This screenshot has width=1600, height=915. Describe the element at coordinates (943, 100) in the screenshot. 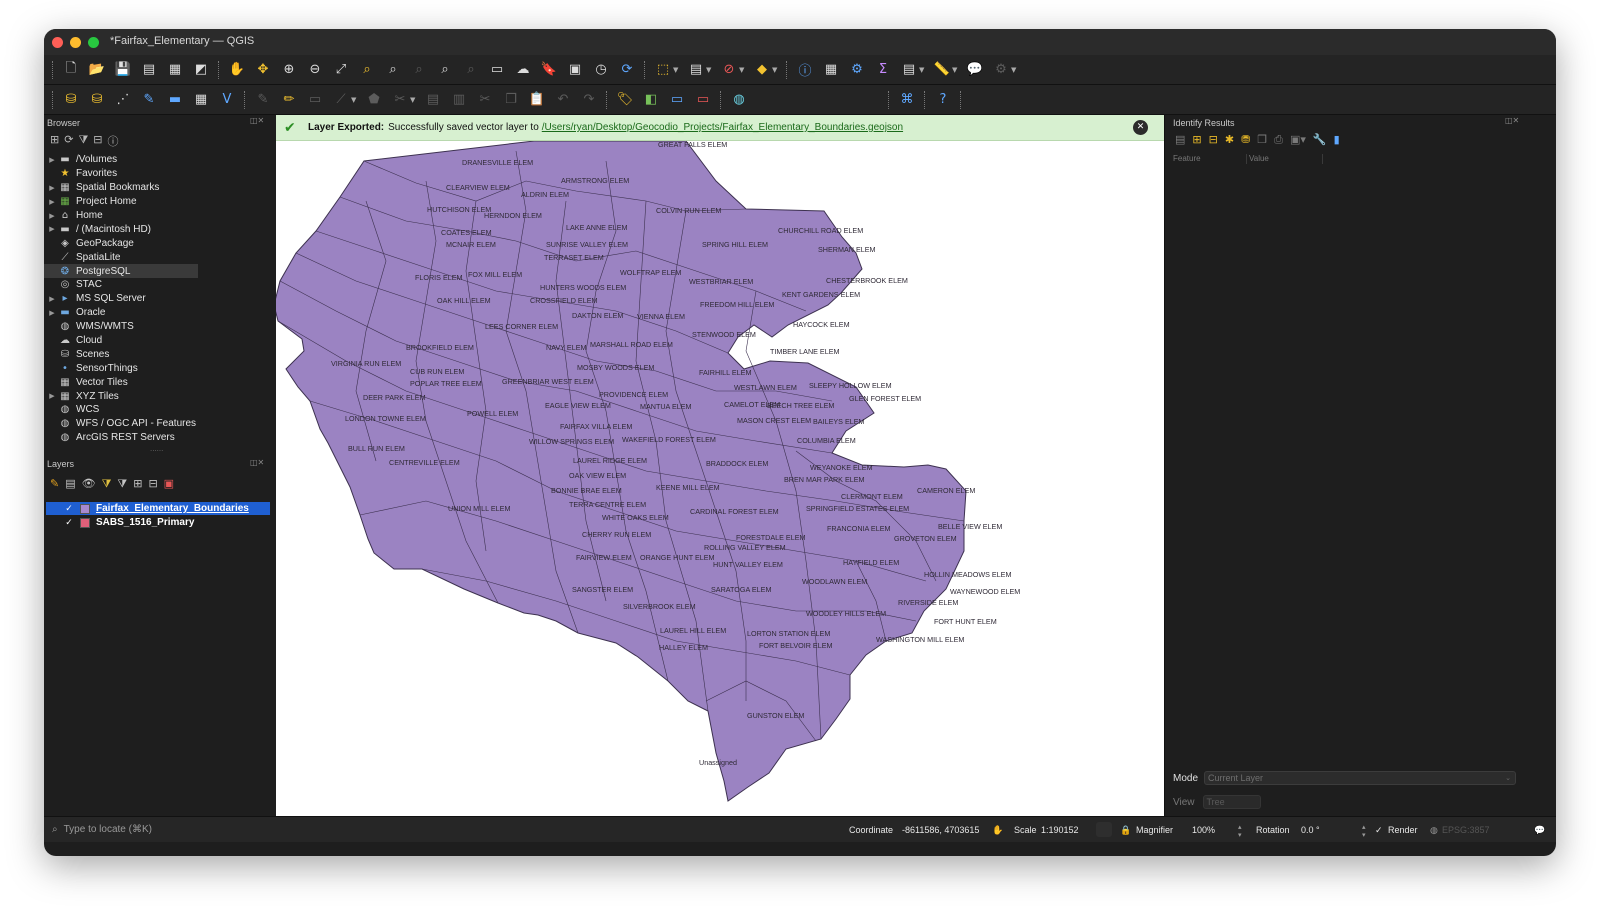

I see `help-icon: ?` at that location.